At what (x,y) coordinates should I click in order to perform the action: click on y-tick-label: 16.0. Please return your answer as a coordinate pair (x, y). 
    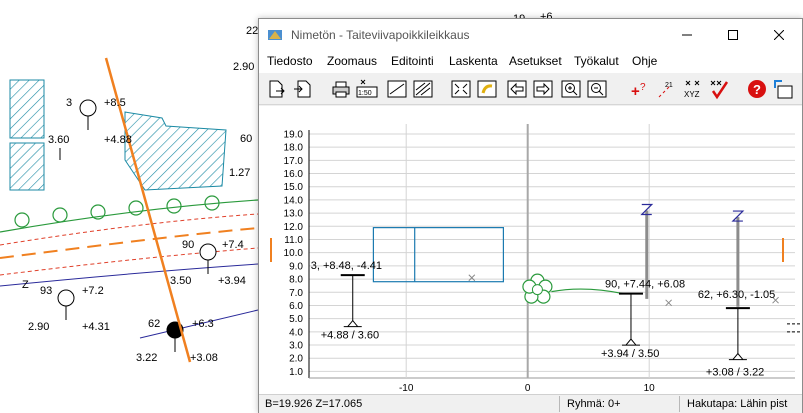
    Looking at the image, I should click on (294, 174).